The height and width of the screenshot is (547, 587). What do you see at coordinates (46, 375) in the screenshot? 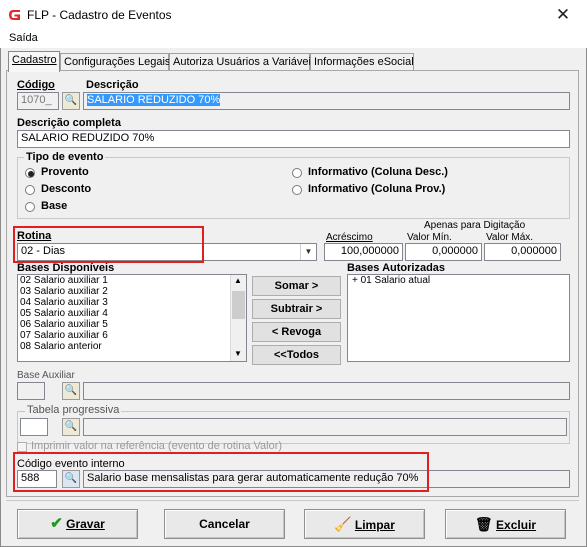
I see `base-auxiliar-label: Base Auxiliar` at bounding box center [46, 375].